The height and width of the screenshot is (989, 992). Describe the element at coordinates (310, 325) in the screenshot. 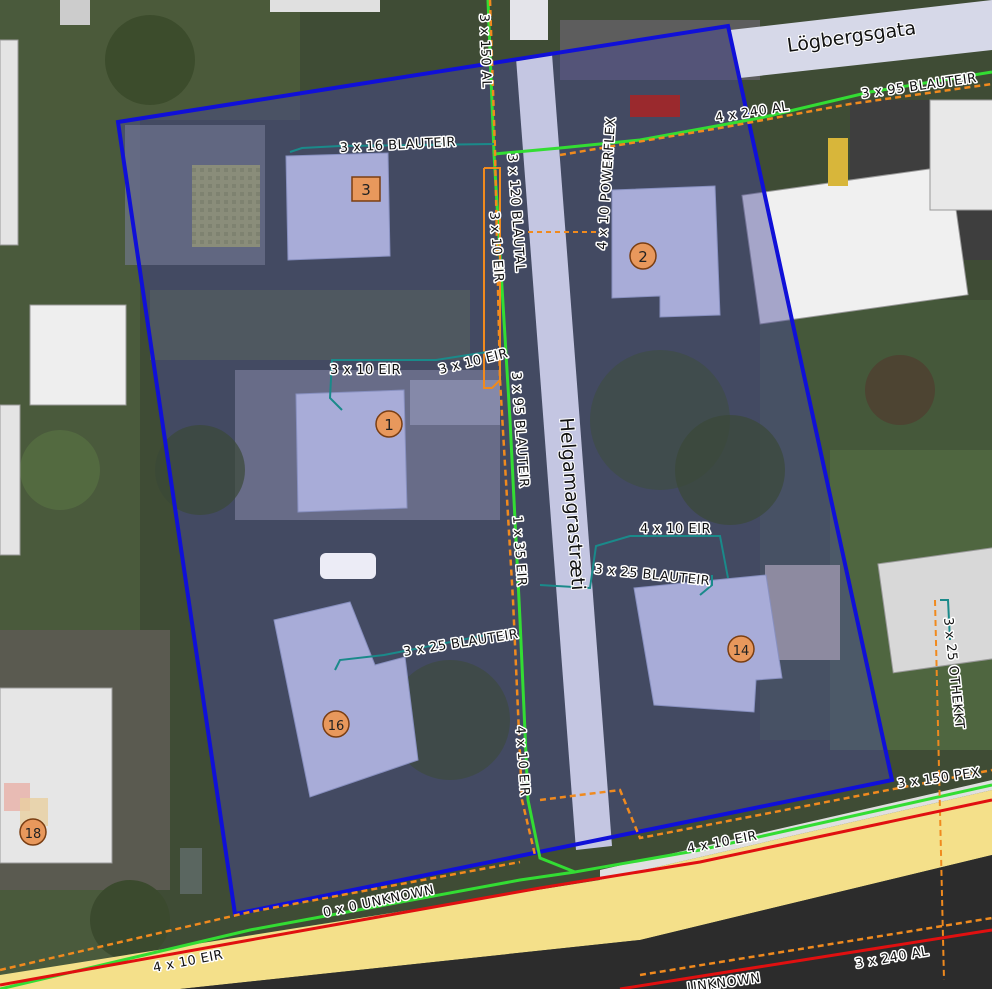

I see `lawn-area` at that location.